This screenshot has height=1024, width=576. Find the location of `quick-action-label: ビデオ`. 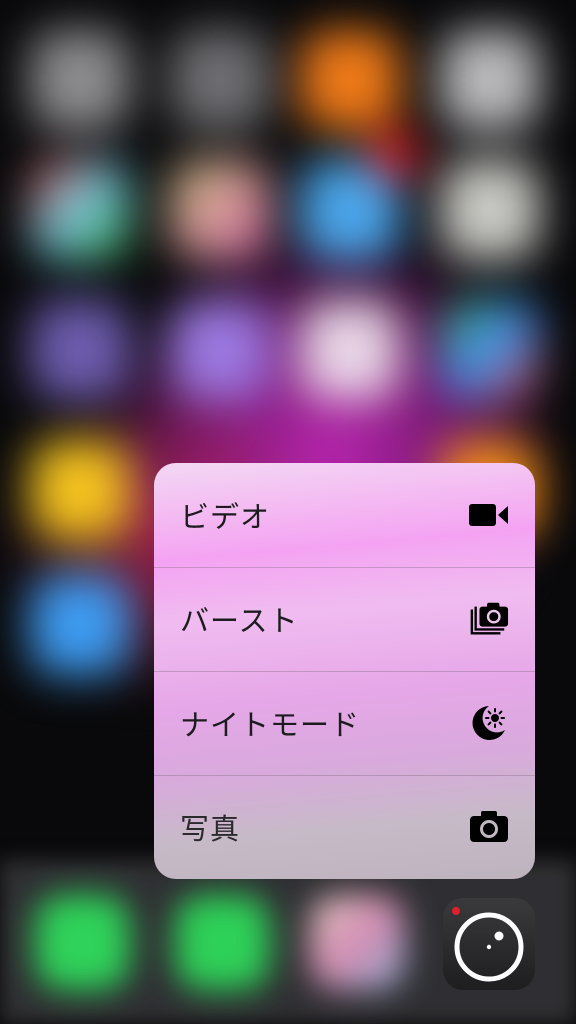

quick-action-label: ビデオ is located at coordinates (225, 517).